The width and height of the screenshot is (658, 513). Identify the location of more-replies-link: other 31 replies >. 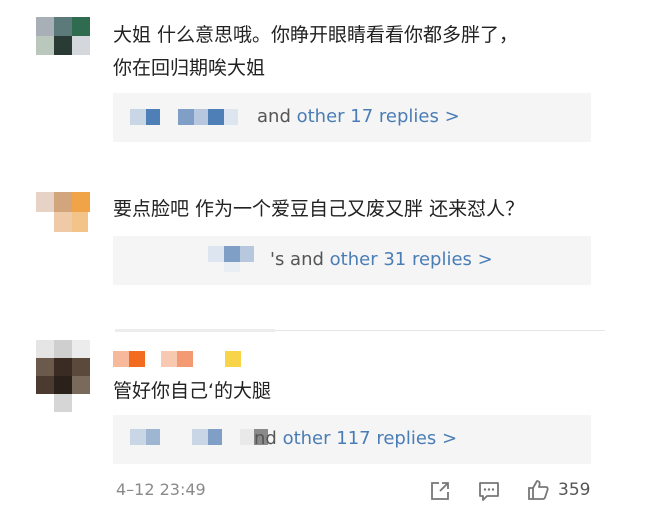
(411, 259).